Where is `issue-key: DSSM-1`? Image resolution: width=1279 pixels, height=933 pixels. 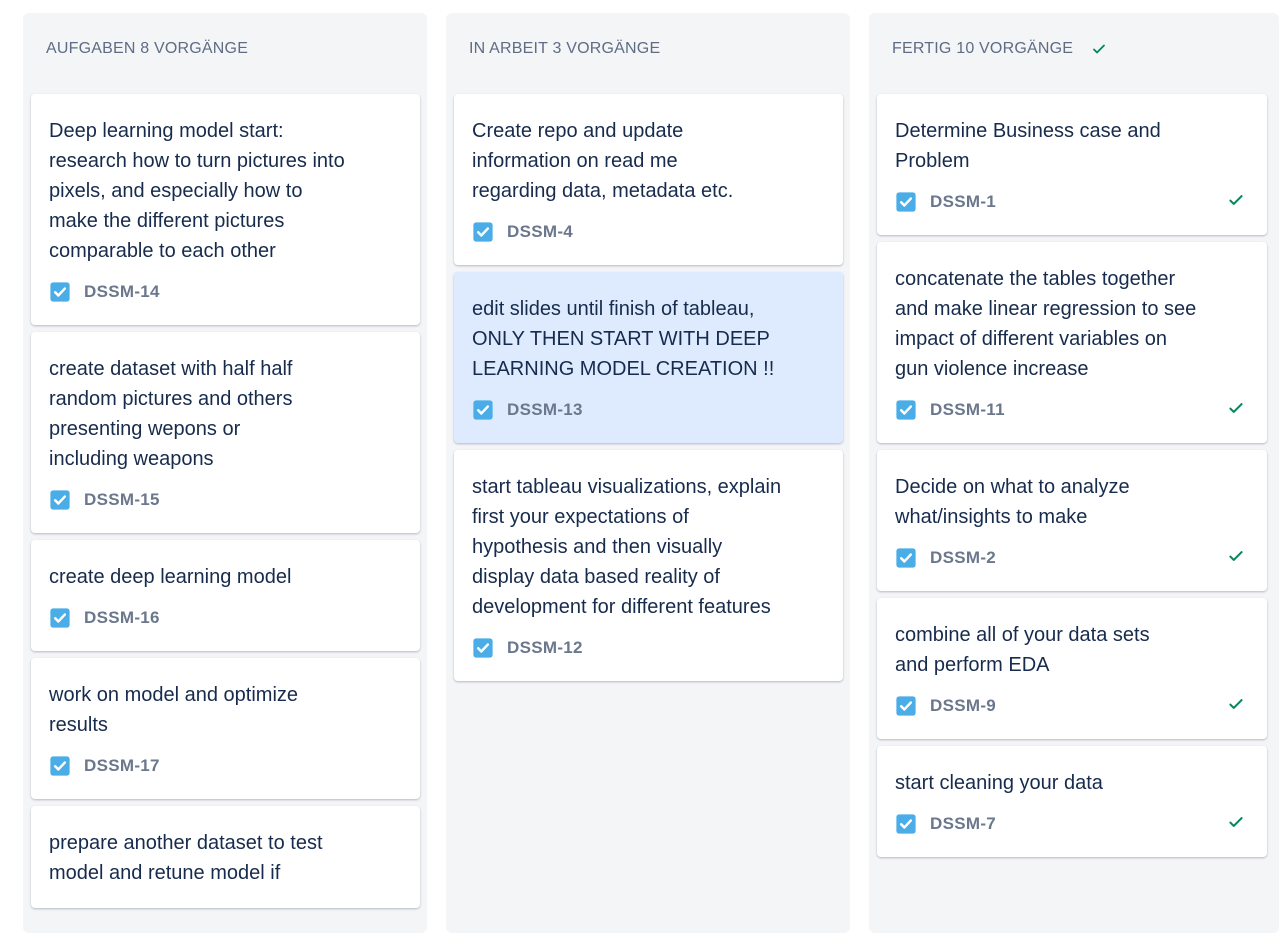
issue-key: DSSM-1 is located at coordinates (963, 202).